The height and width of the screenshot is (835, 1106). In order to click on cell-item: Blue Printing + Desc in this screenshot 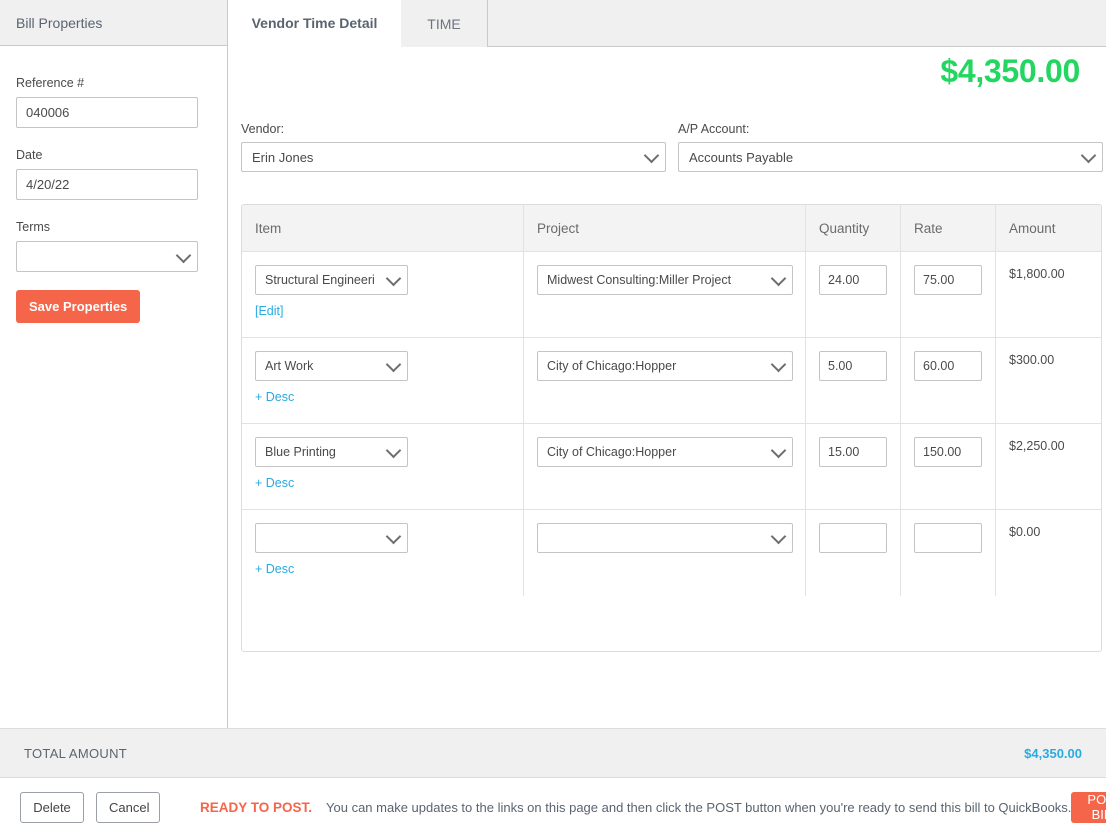, I will do `click(383, 466)`.